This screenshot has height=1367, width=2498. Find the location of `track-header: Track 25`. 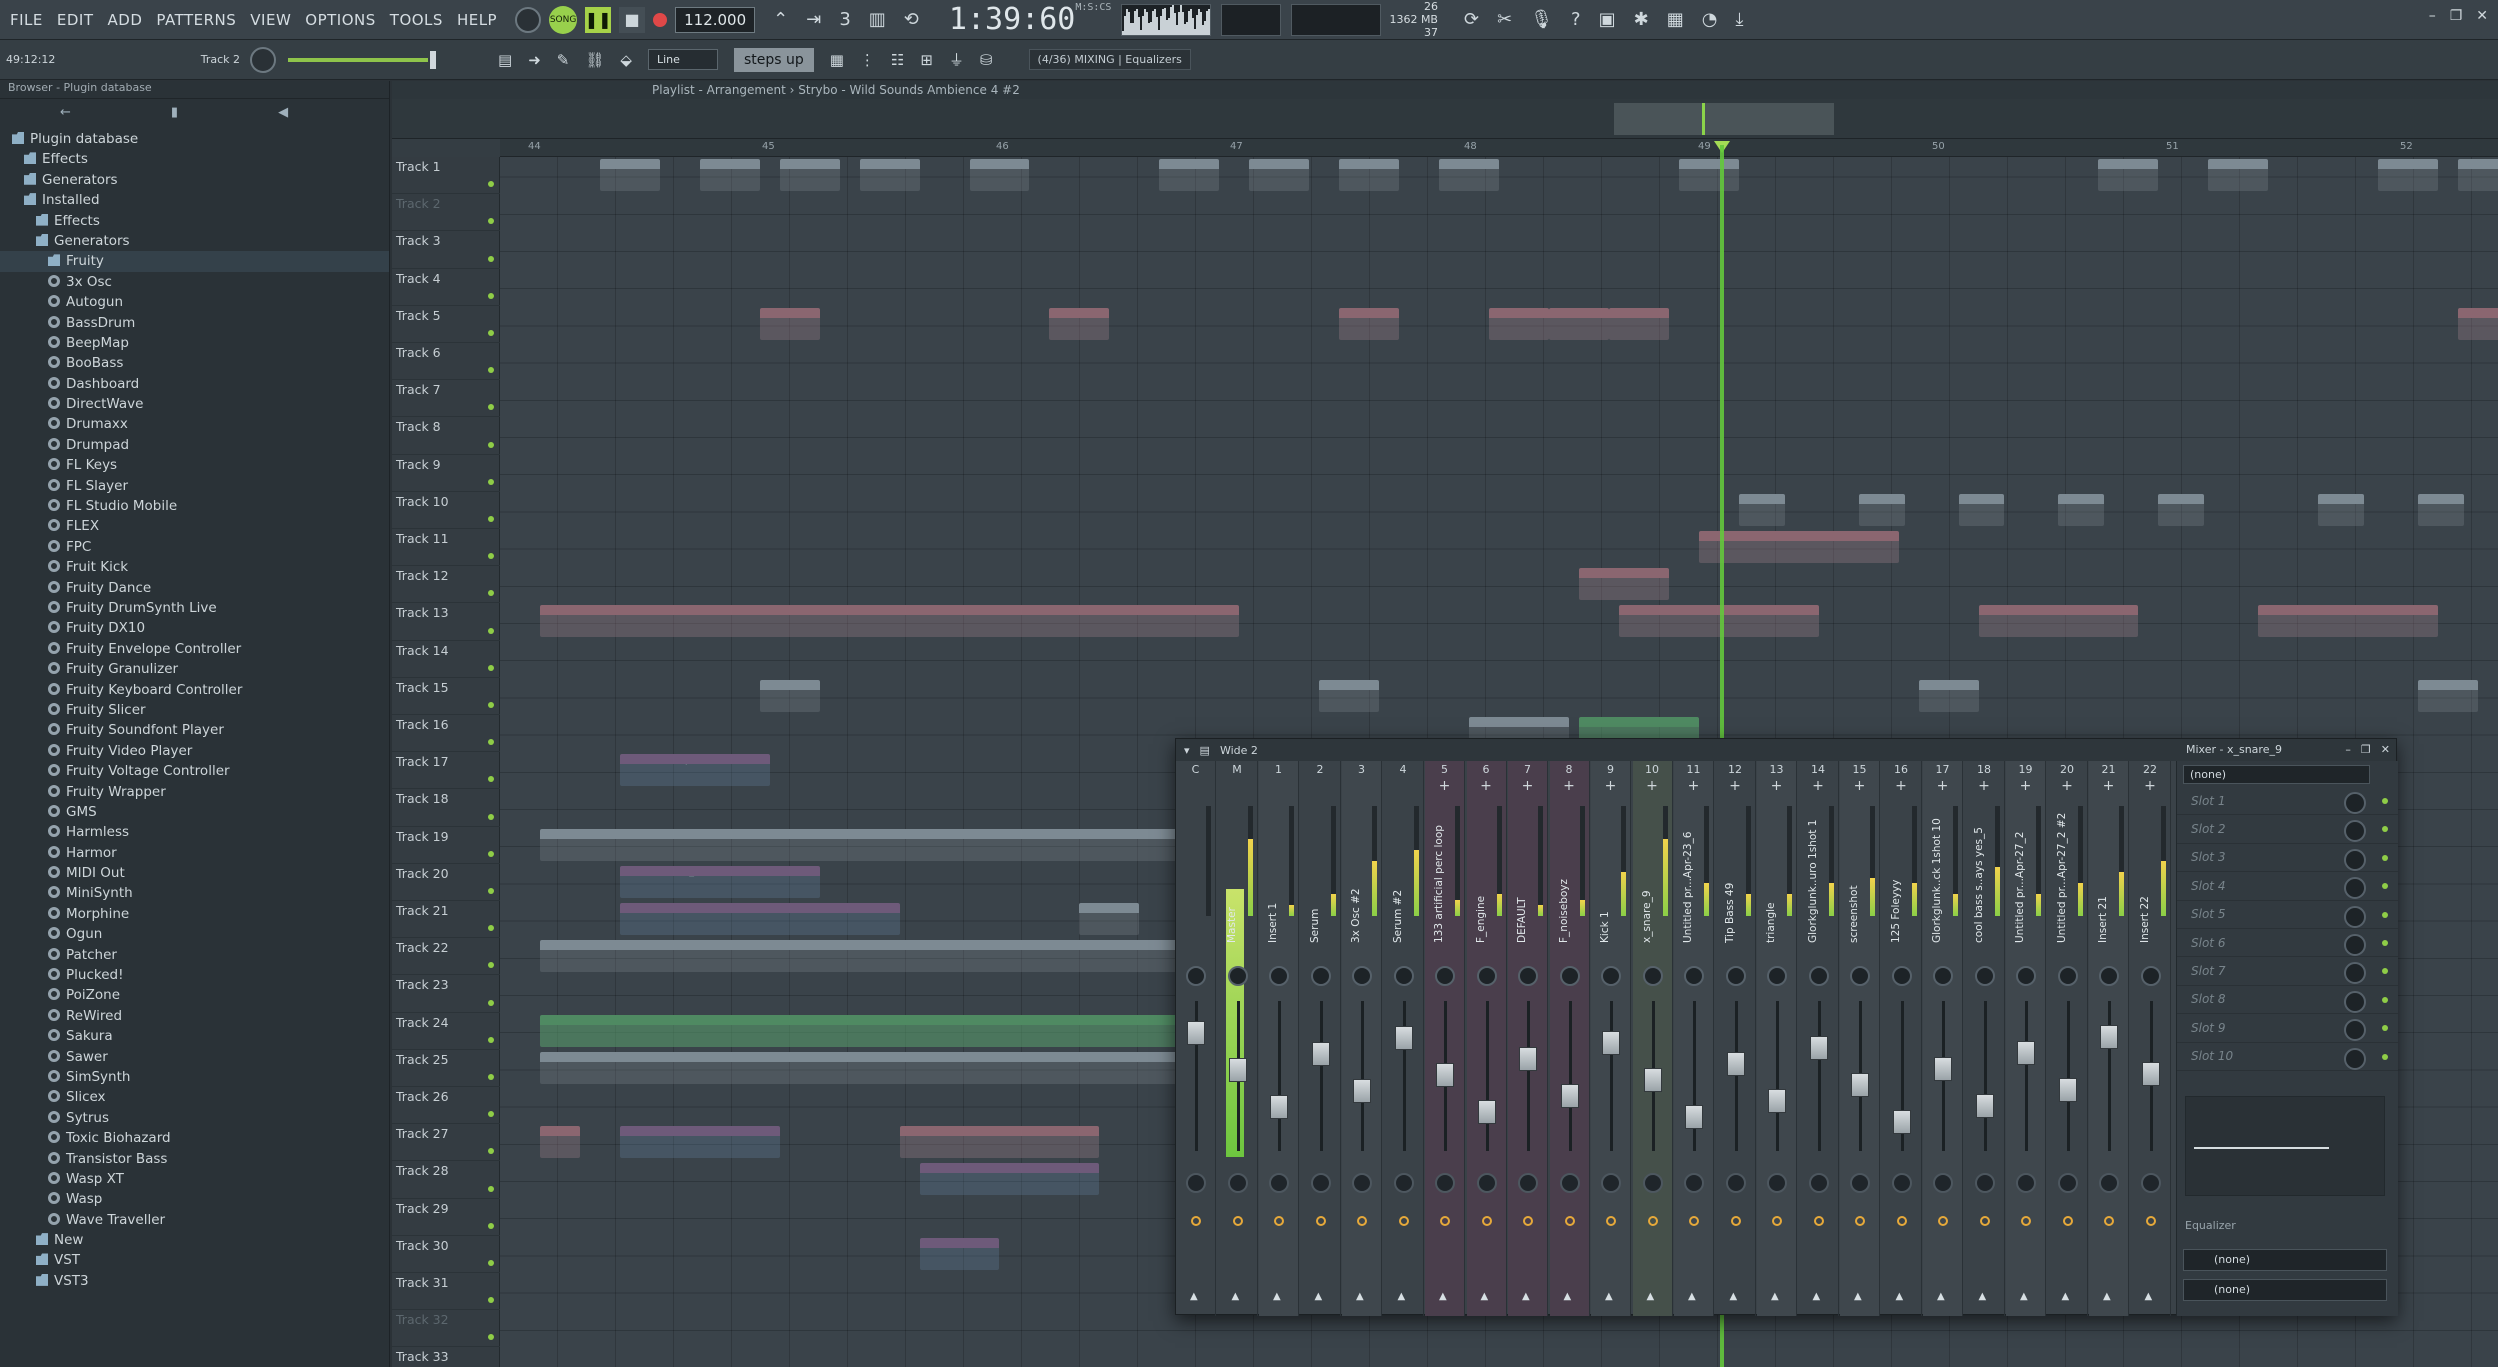

track-header: Track 25 is located at coordinates (446, 1068).